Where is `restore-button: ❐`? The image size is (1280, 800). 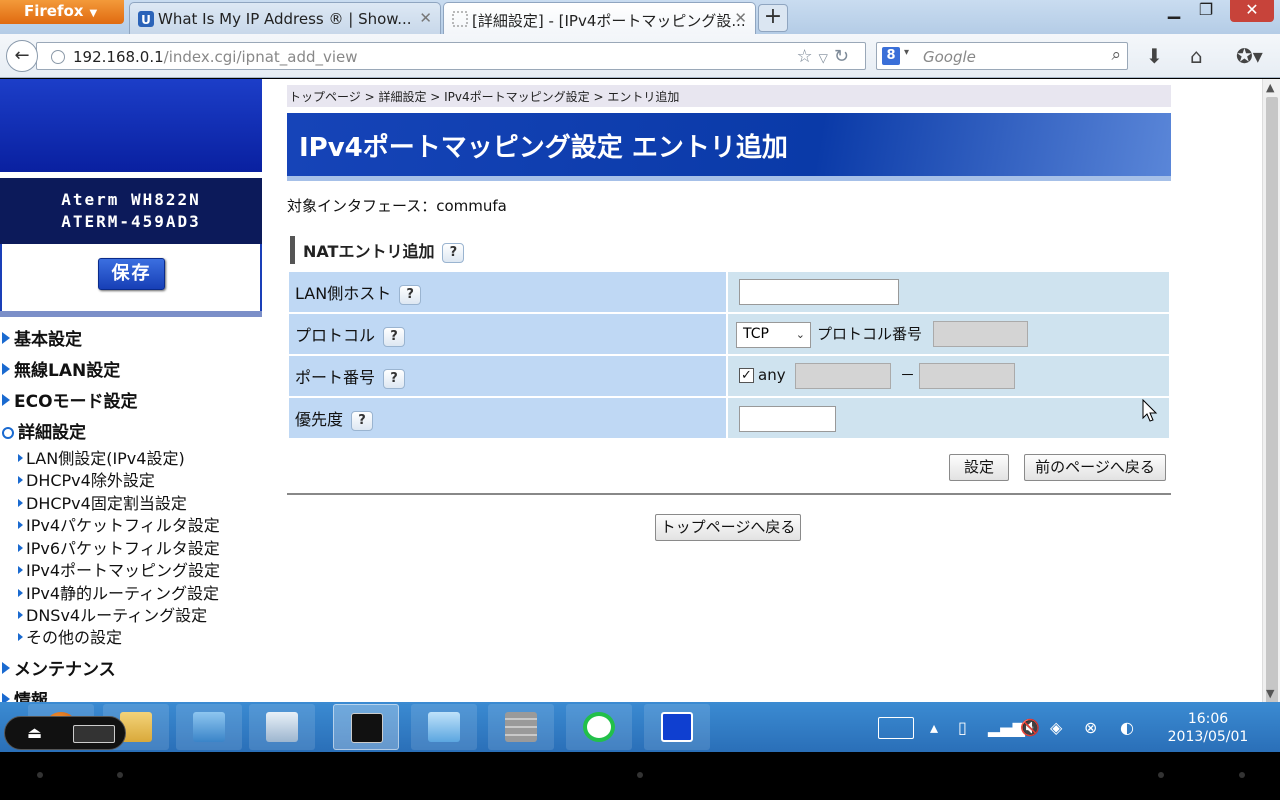 restore-button: ❐ is located at coordinates (1206, 11).